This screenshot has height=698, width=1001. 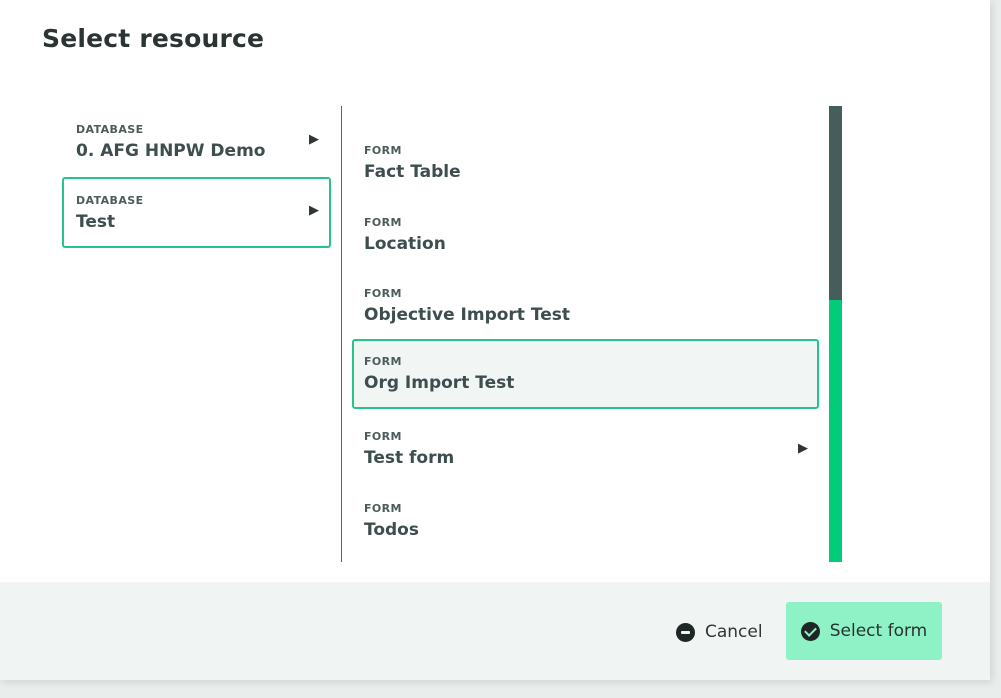 What do you see at coordinates (734, 632) in the screenshot?
I see `cancel-button-label: Cancel` at bounding box center [734, 632].